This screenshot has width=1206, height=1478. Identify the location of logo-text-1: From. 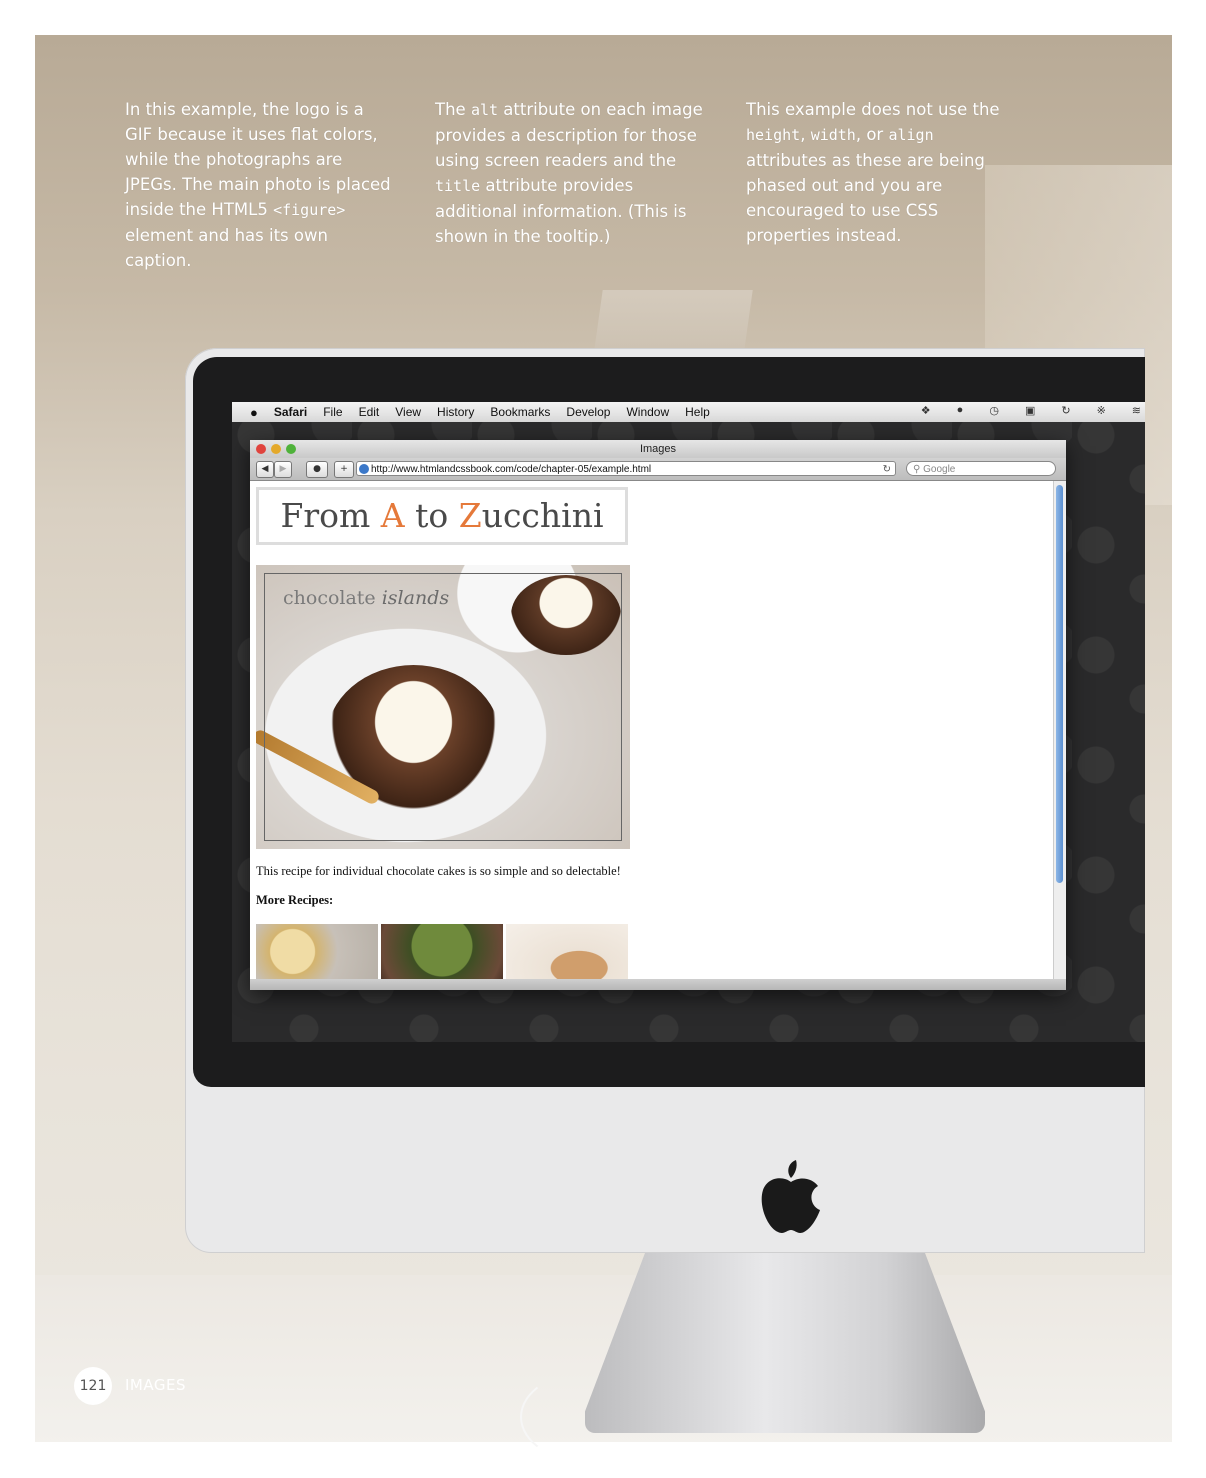
(330, 515).